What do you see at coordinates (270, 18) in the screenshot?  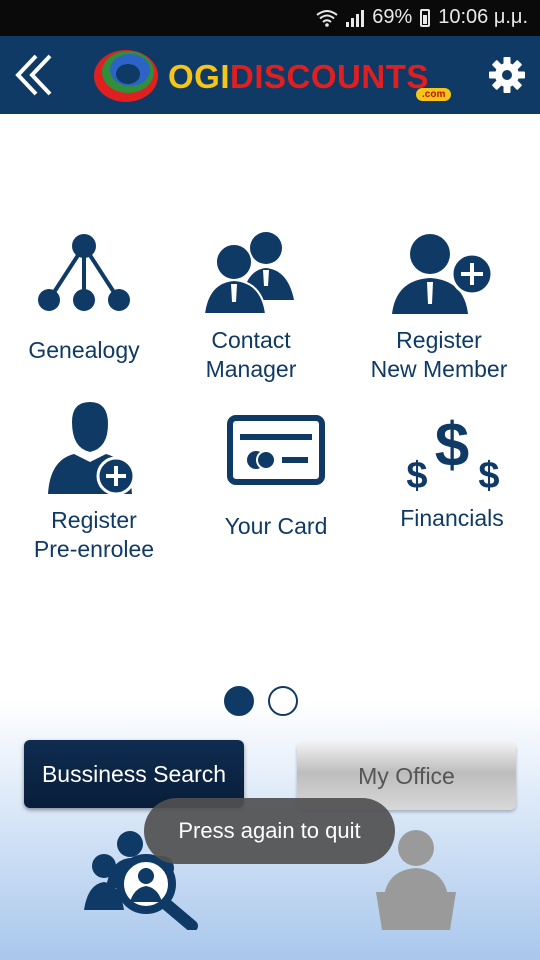 I see `status-bar: 69% 10:06 μ.μ.` at bounding box center [270, 18].